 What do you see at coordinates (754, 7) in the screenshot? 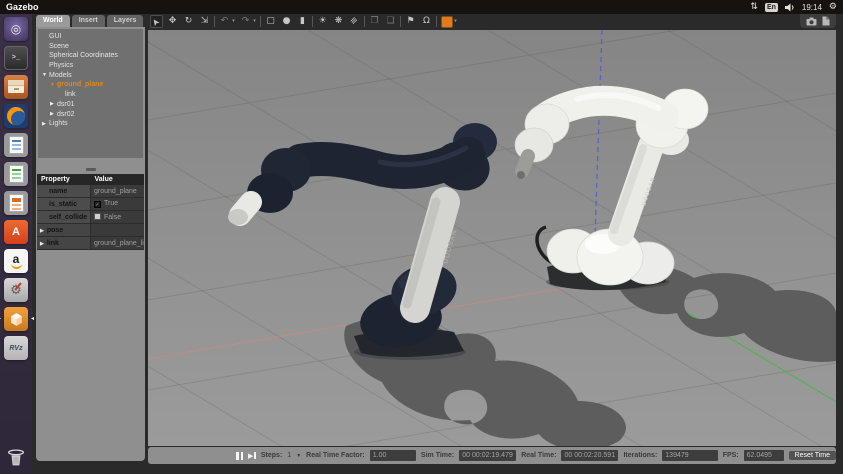
I see `network-indicator-icon: ⇅` at bounding box center [754, 7].